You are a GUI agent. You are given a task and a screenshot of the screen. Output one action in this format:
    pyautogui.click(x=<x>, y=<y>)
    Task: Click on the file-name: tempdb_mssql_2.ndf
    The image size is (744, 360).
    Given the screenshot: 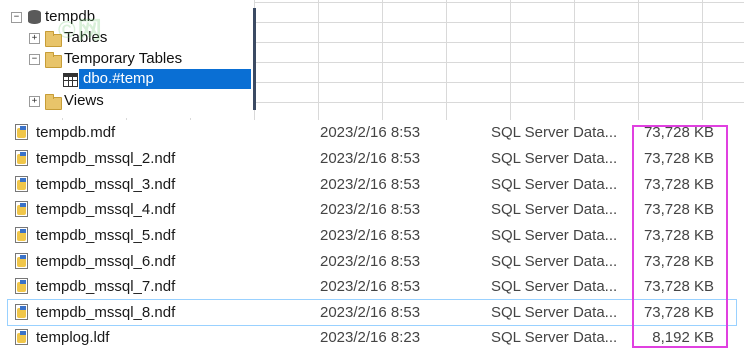 What is the action you would take?
    pyautogui.click(x=106, y=158)
    